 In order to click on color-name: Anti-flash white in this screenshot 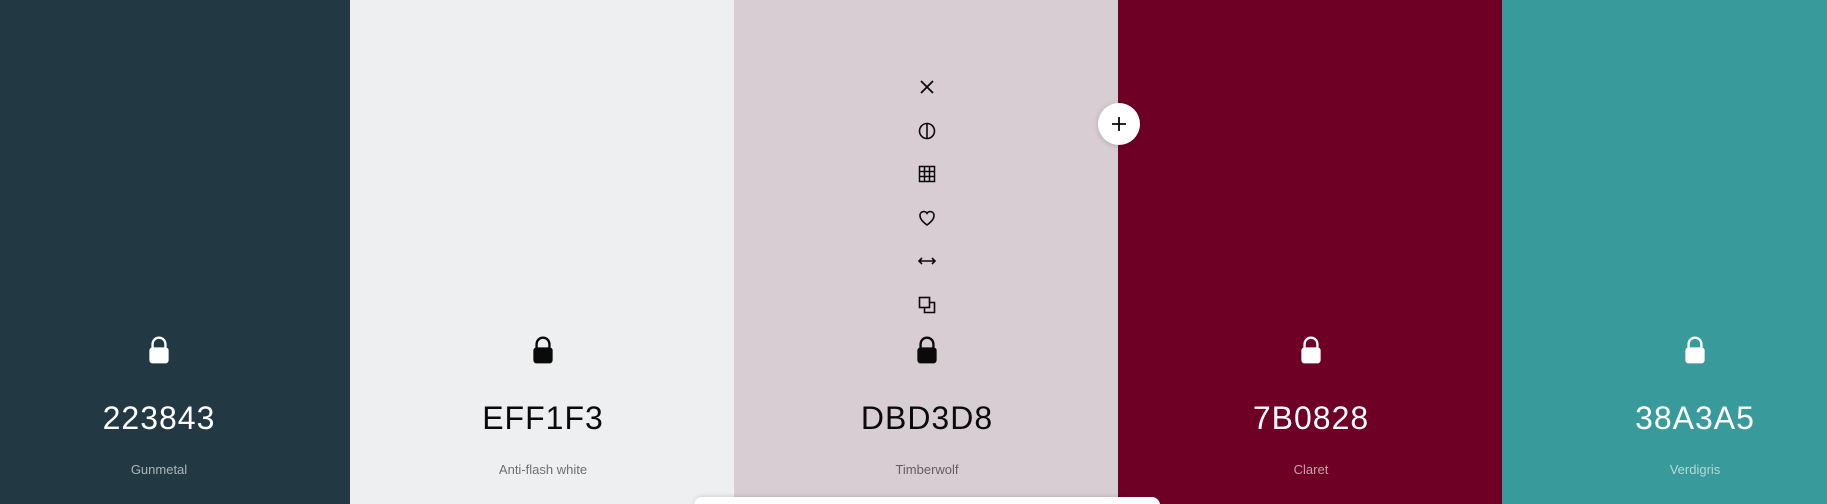, I will do `click(543, 469)`.